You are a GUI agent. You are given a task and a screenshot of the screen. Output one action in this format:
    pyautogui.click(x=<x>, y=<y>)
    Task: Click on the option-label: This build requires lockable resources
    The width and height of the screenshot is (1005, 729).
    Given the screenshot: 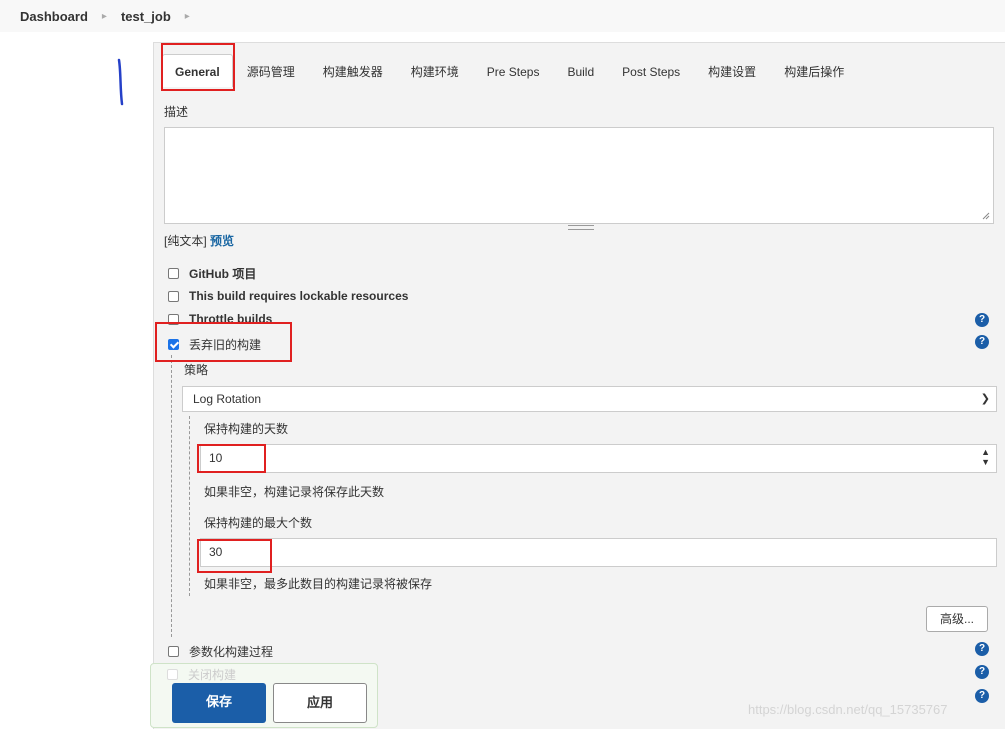 What is the action you would take?
    pyautogui.click(x=299, y=296)
    